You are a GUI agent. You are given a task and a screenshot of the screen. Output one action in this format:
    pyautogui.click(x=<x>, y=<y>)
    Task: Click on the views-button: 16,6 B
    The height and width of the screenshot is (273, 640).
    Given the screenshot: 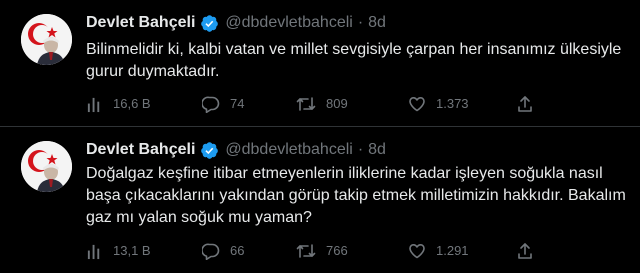 What is the action you would take?
    pyautogui.click(x=118, y=104)
    